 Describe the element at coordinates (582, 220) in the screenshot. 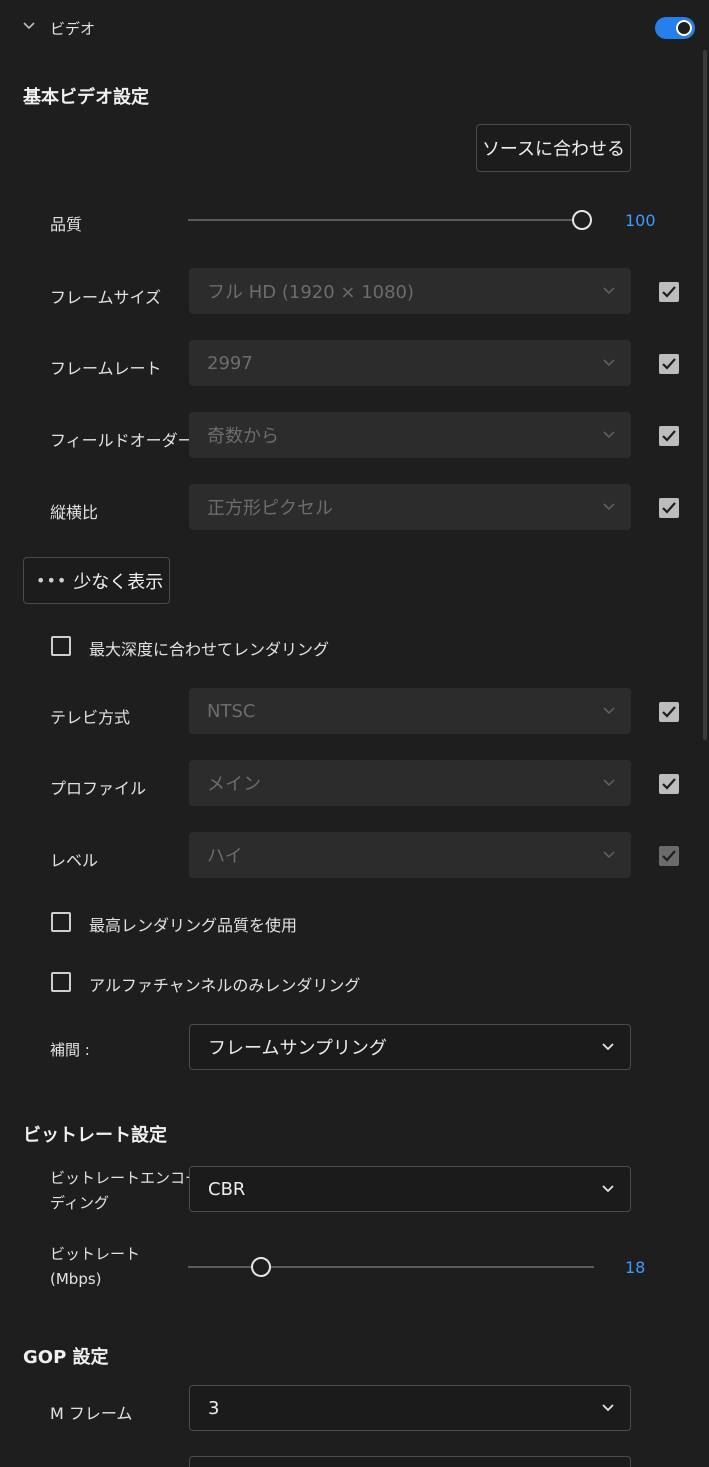

I see `quality-slider-thumb` at that location.